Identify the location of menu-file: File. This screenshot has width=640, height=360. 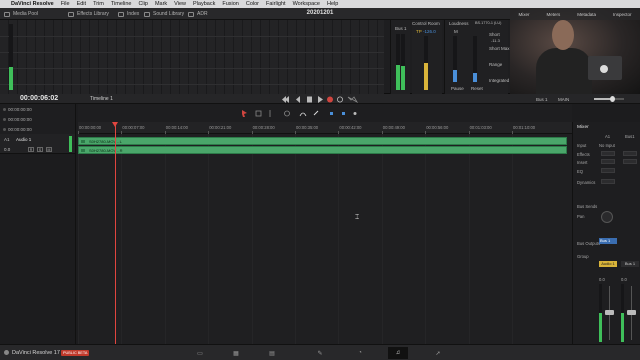
(65, 4).